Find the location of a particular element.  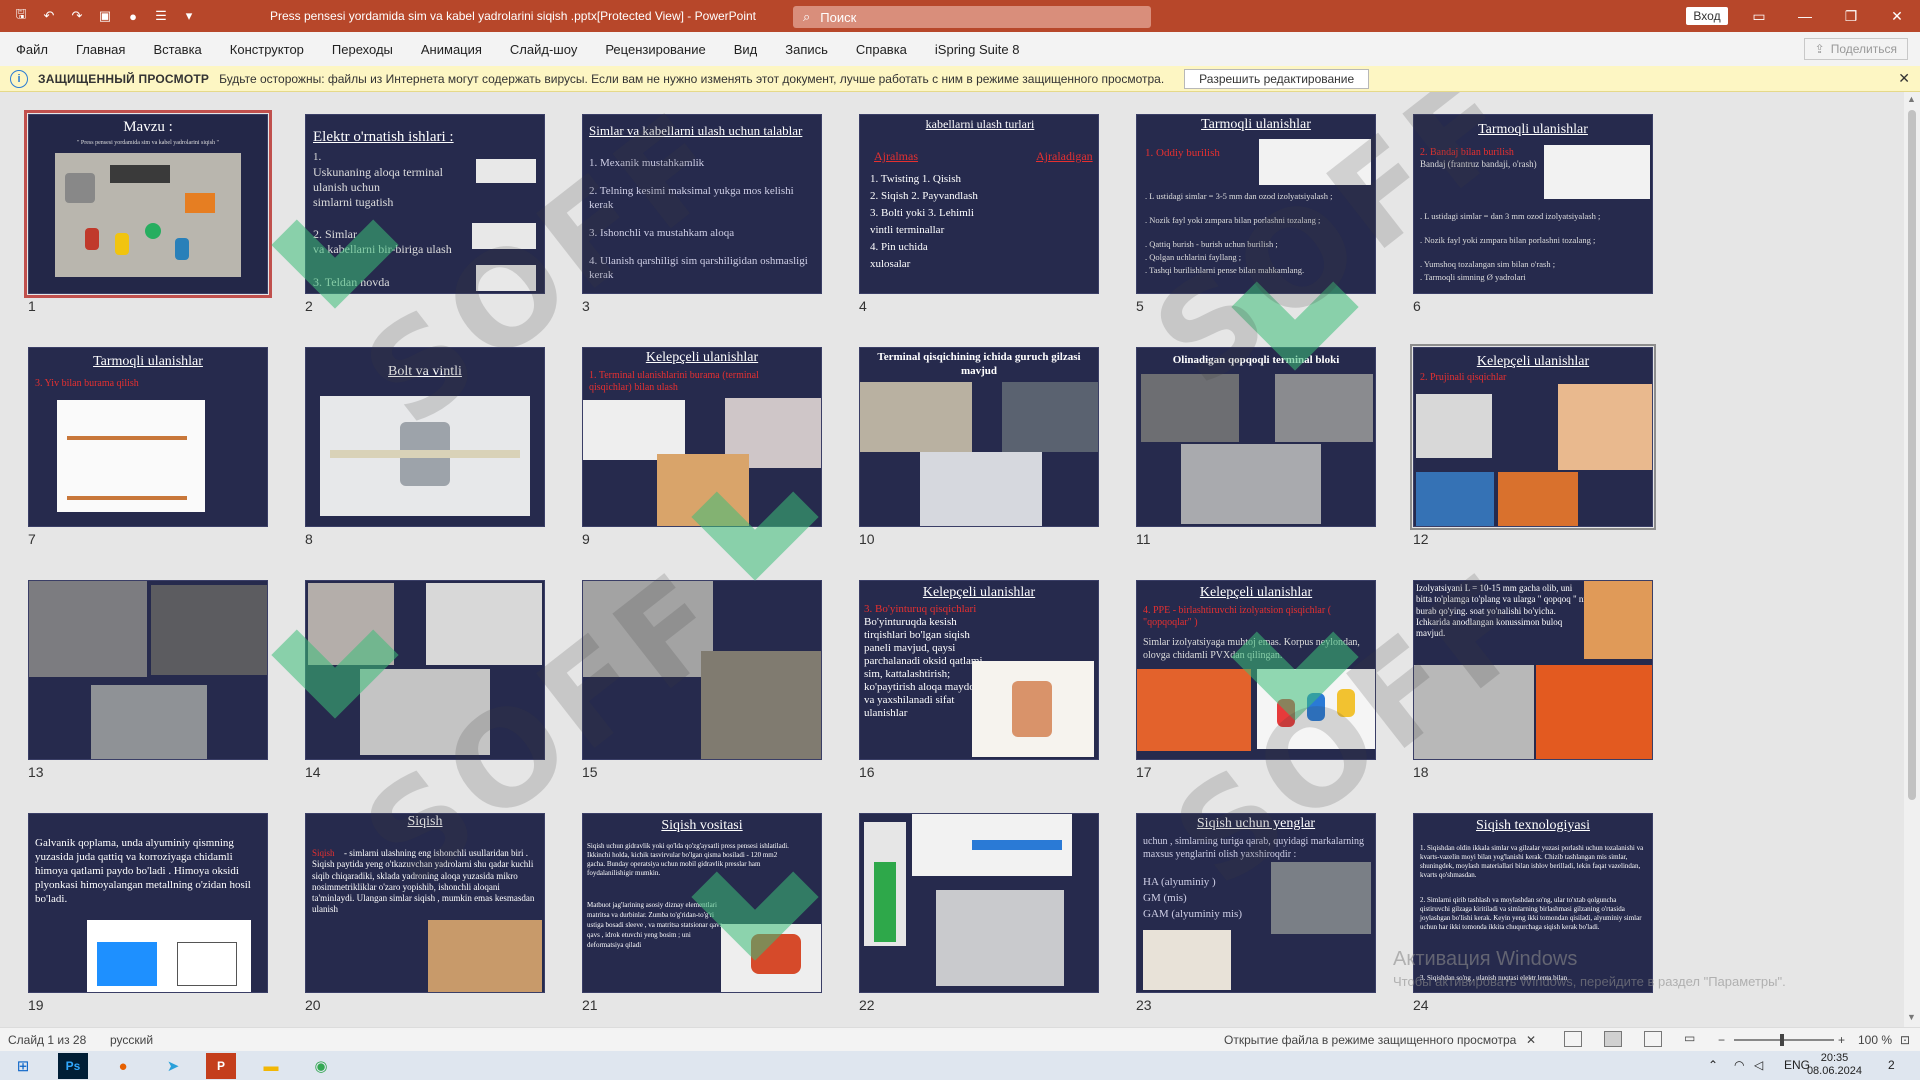

restore-button: ❐ is located at coordinates (1851, 16).